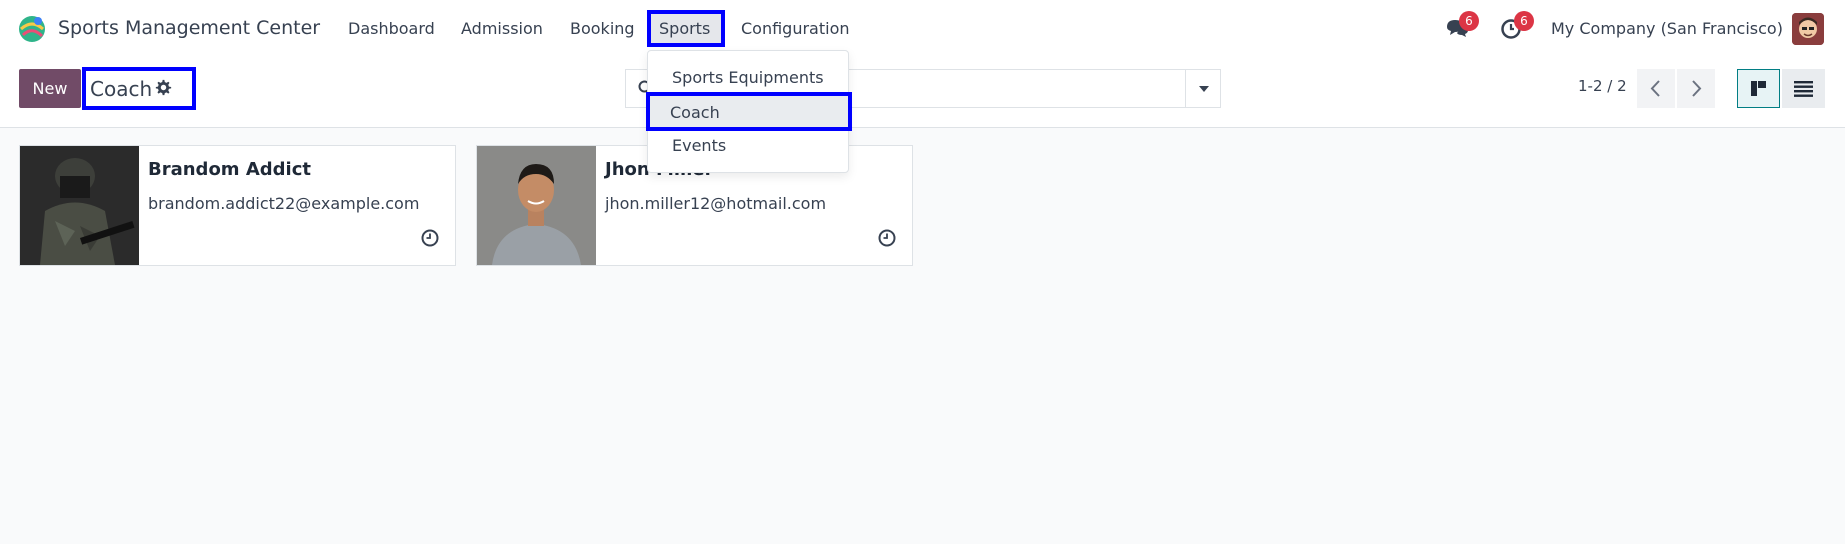  What do you see at coordinates (922, 92) in the screenshot?
I see `control-panel: New Coach 1-2 / 2` at bounding box center [922, 92].